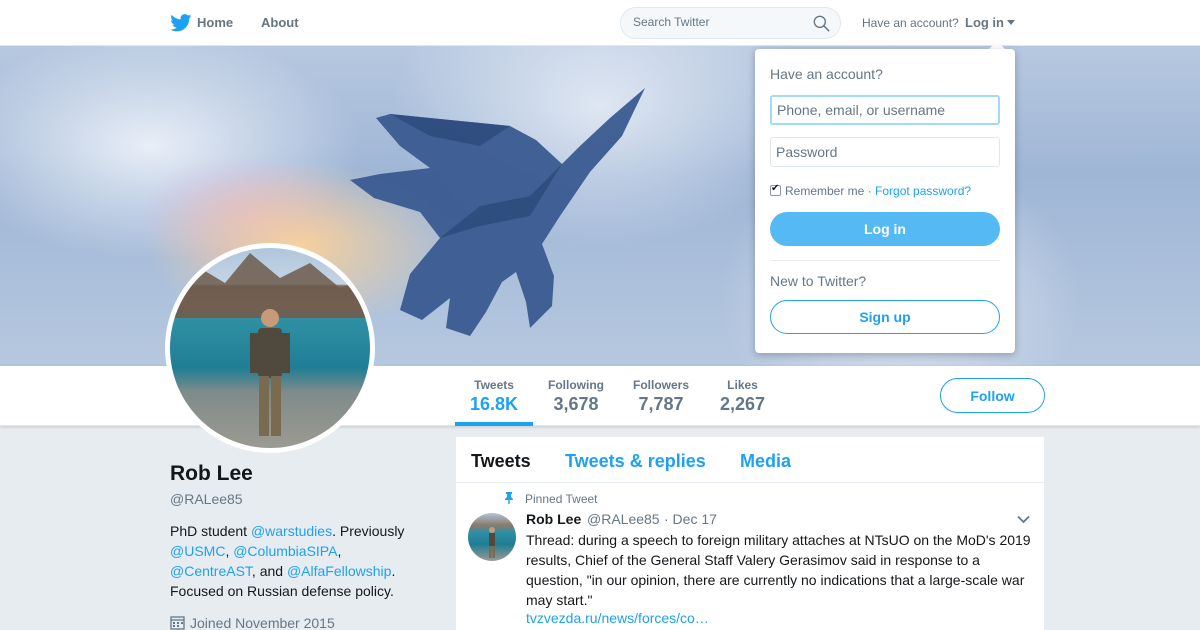  I want to click on nav-home-link: Home, so click(215, 22).